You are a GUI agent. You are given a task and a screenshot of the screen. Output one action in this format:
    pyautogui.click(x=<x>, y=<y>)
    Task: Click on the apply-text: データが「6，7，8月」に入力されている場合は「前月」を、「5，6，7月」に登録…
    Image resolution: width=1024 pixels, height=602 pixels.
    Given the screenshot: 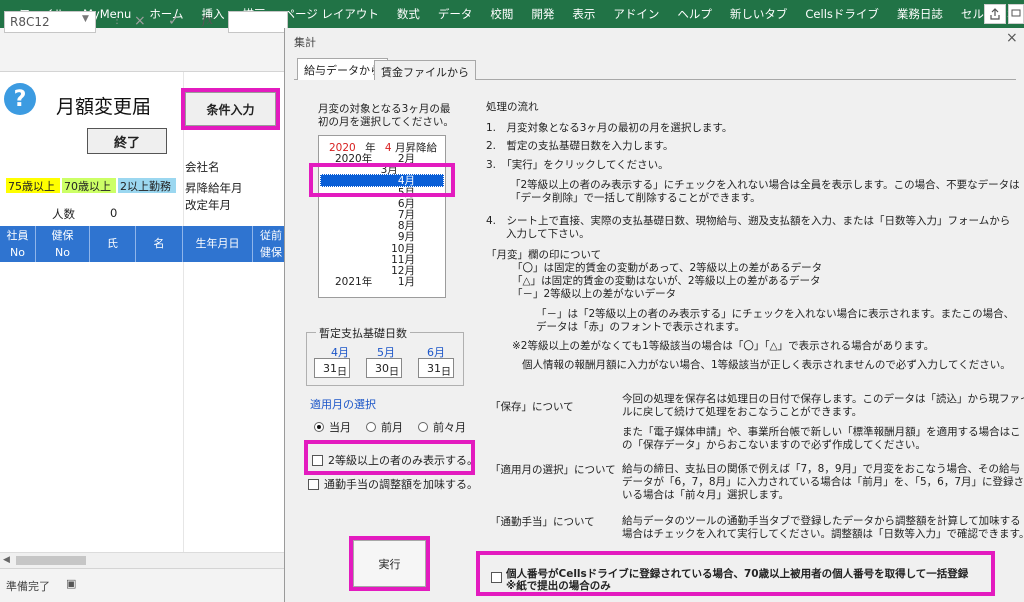 What is the action you would take?
    pyautogui.click(x=823, y=482)
    